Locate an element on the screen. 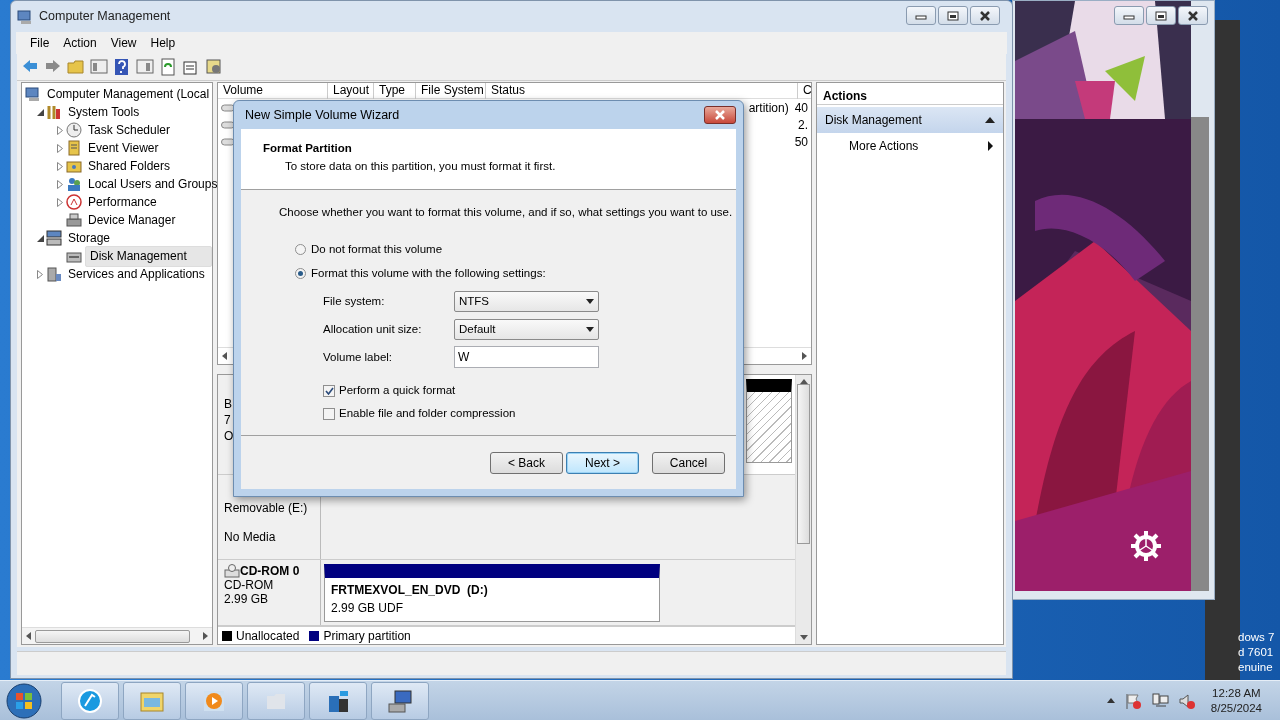  tree-item: Device Manager is located at coordinates (132, 220).